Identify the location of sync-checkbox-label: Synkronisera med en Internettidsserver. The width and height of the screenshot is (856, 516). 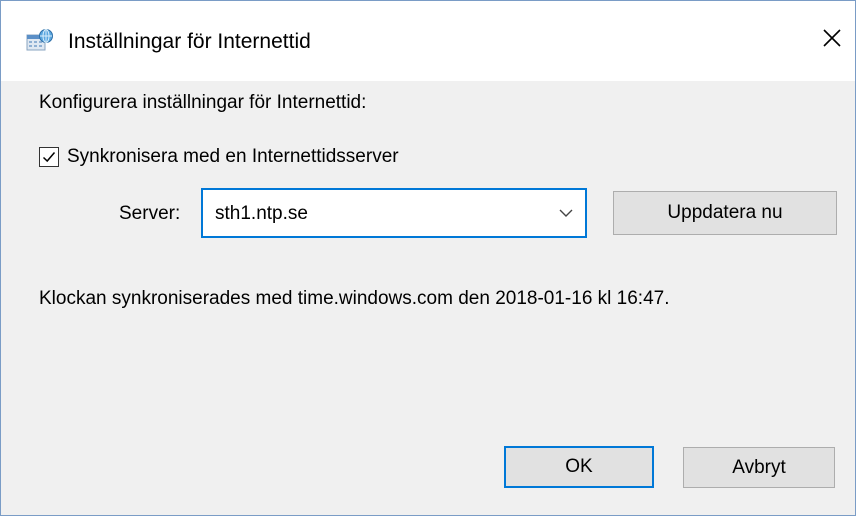
(233, 156).